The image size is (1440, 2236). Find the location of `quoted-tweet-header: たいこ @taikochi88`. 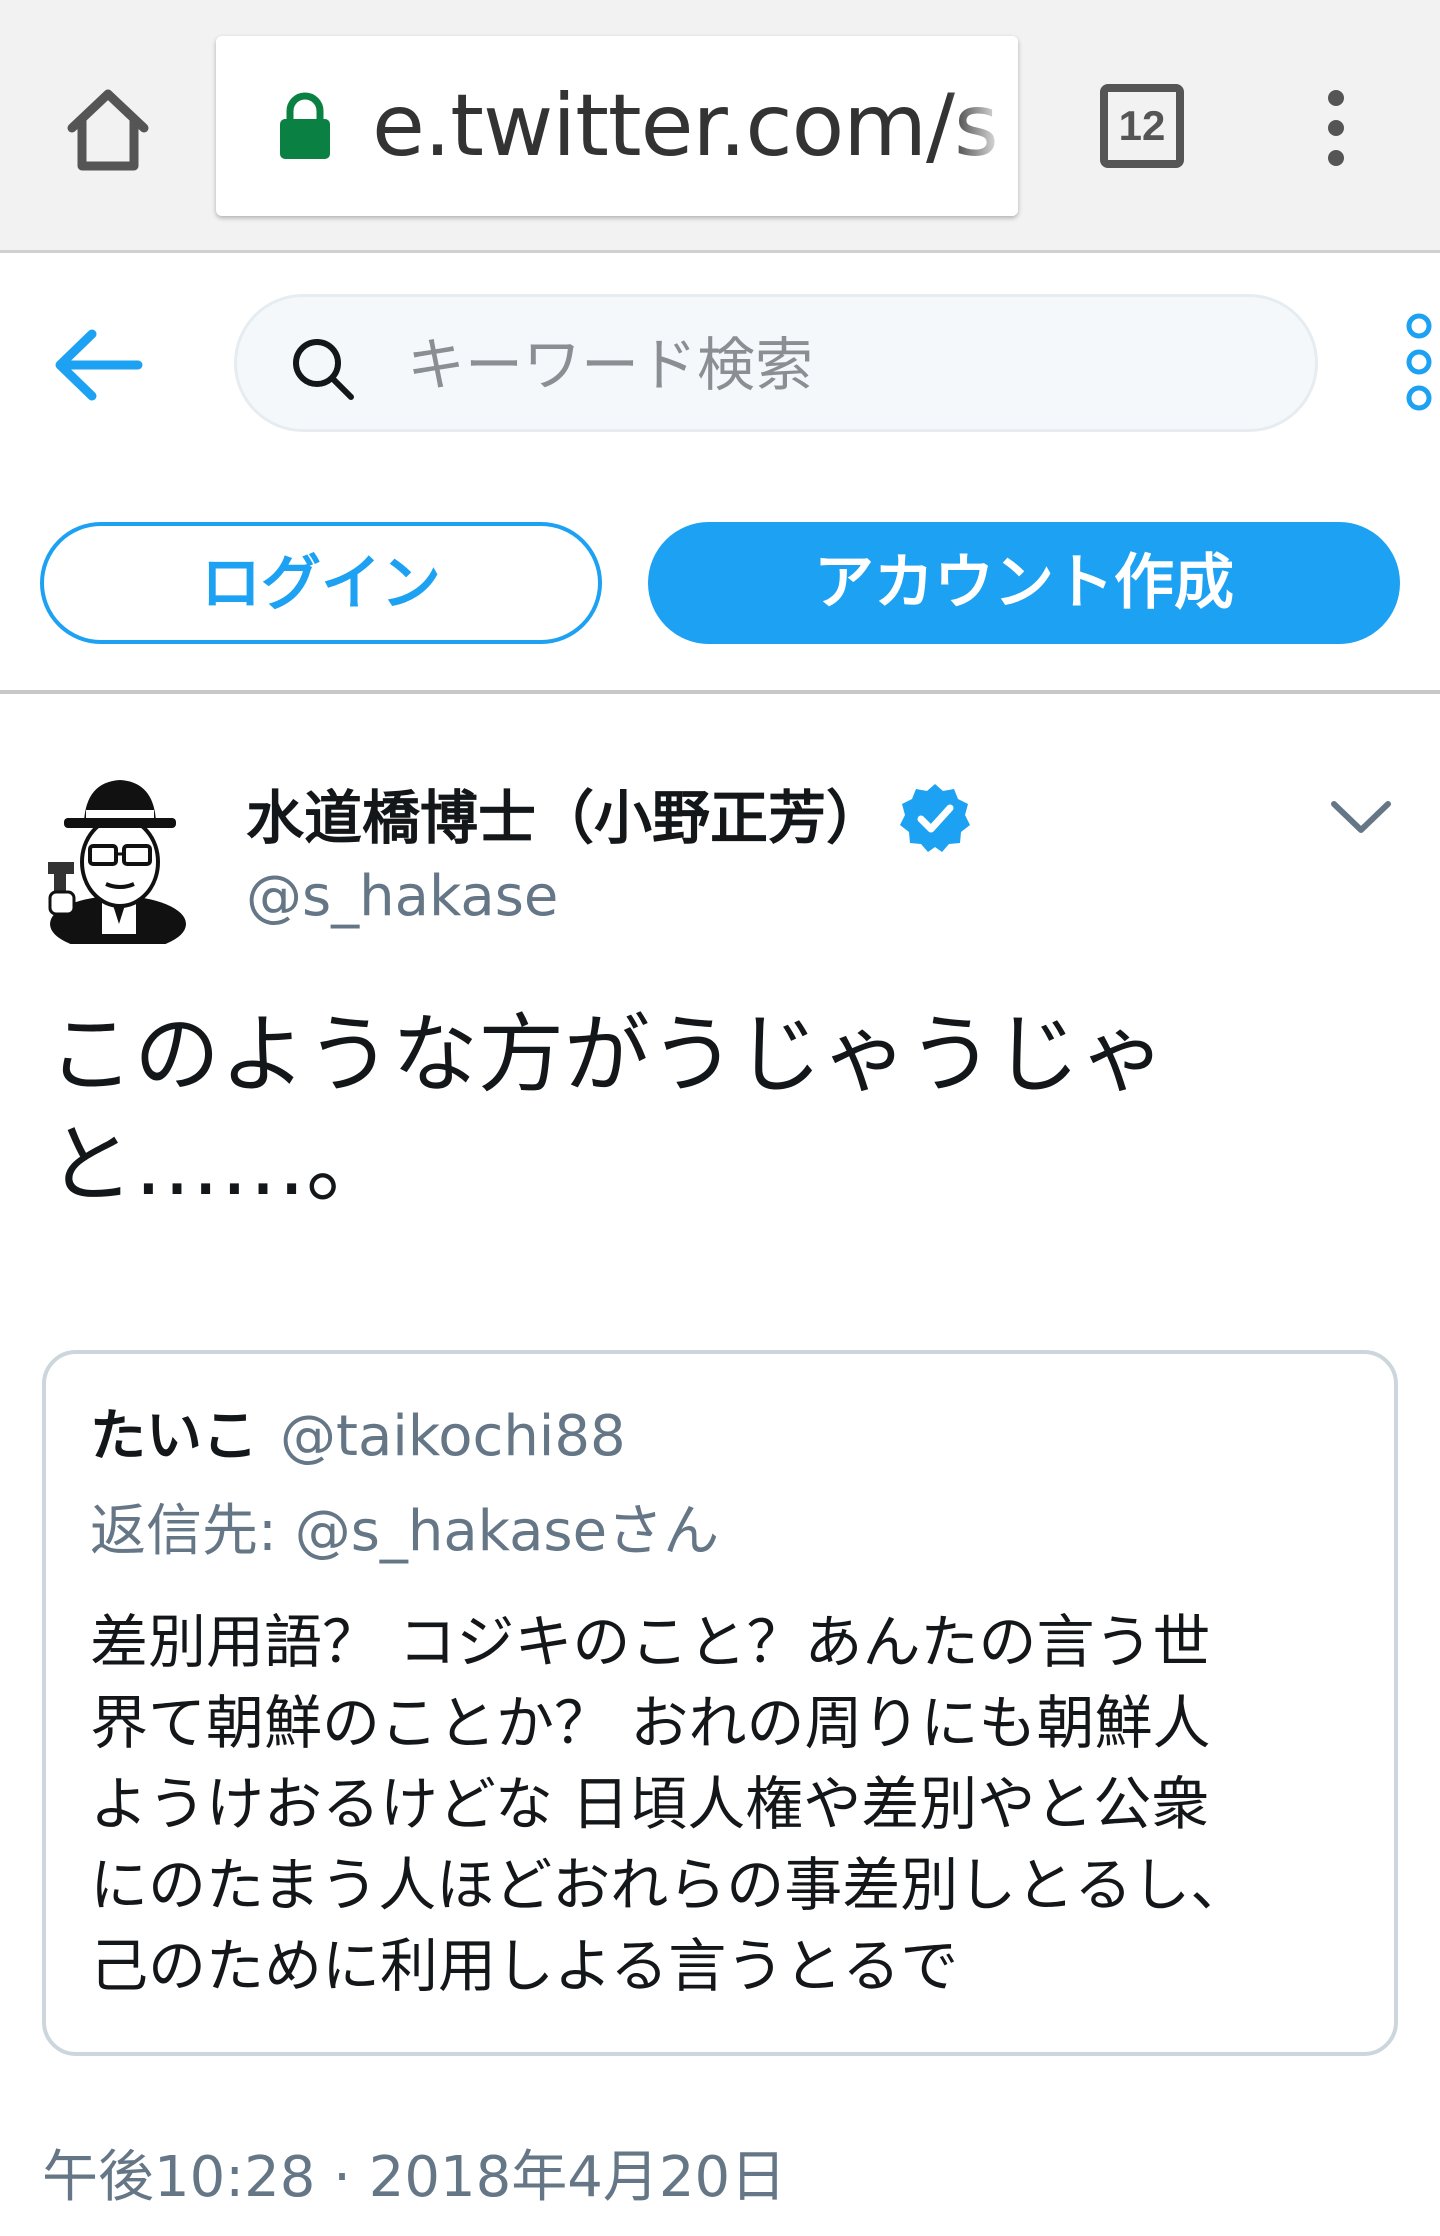

quoted-tweet-header: たいこ @taikochi88 is located at coordinates (358, 1443).